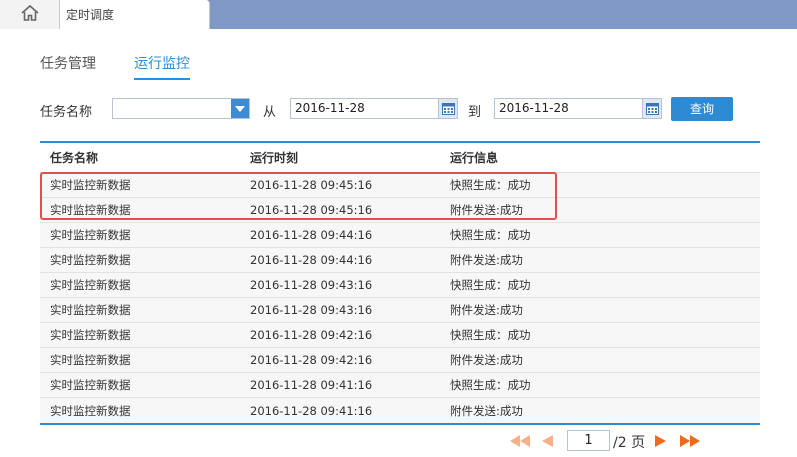 The image size is (797, 457). I want to click on table-row: 实时监控新数据 2016-11-28 09:41:16 快照生成：成功, so click(400, 385).